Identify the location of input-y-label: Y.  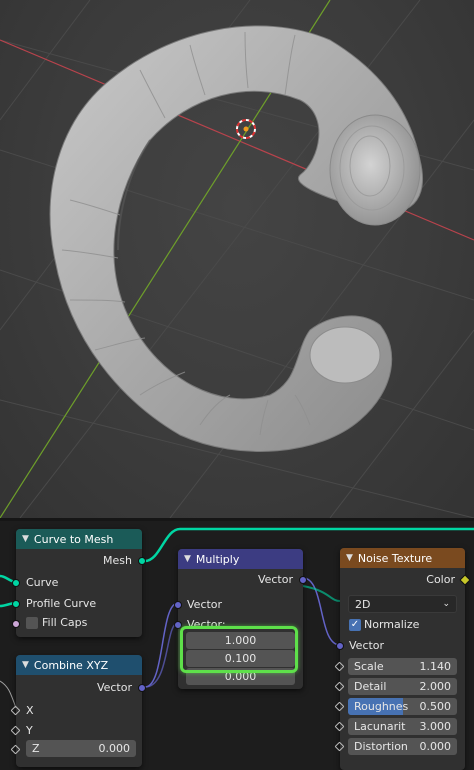
(29, 730).